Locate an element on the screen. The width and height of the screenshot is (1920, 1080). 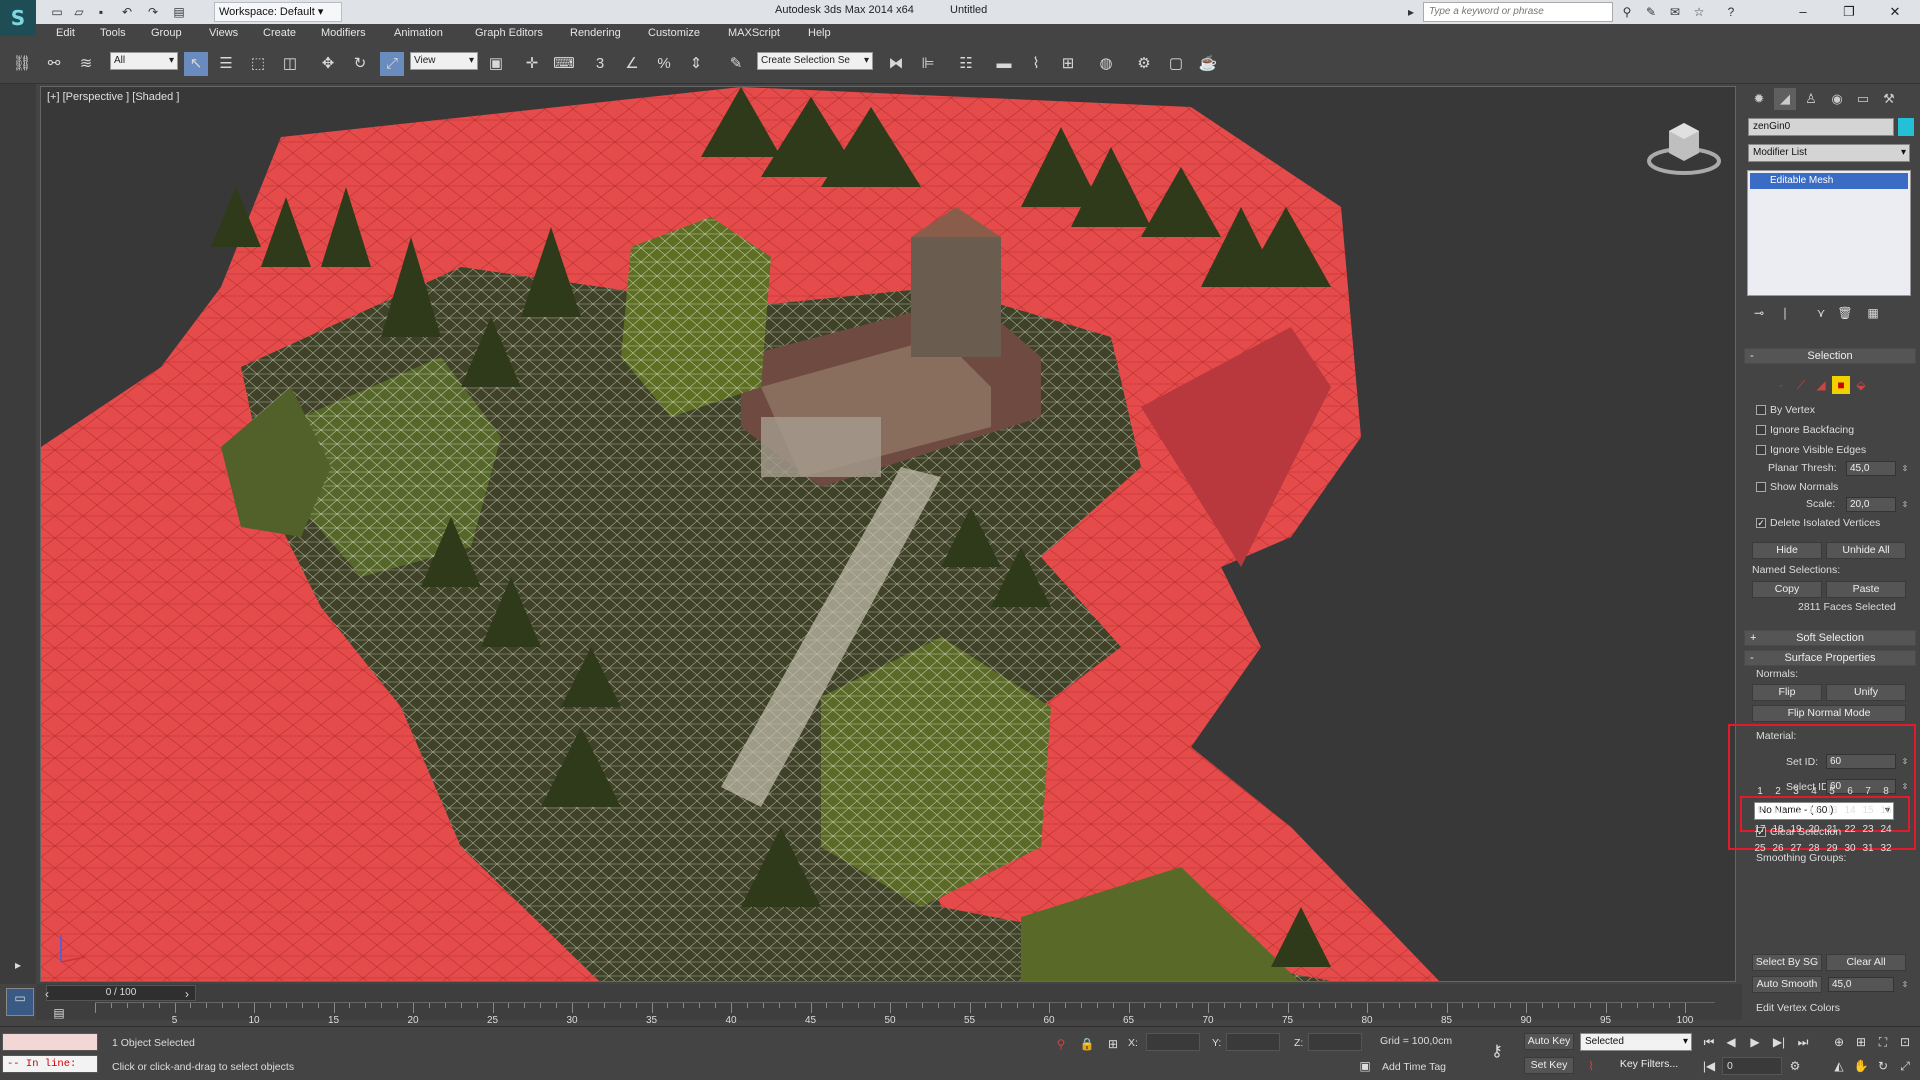
maxscript-input: -- In line: is located at coordinates (50, 1064).